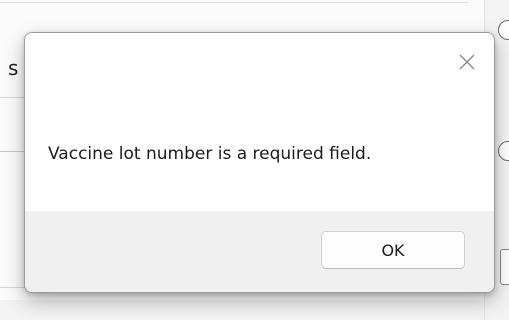 This screenshot has width=509, height=320. I want to click on ok-button: OK, so click(393, 250).